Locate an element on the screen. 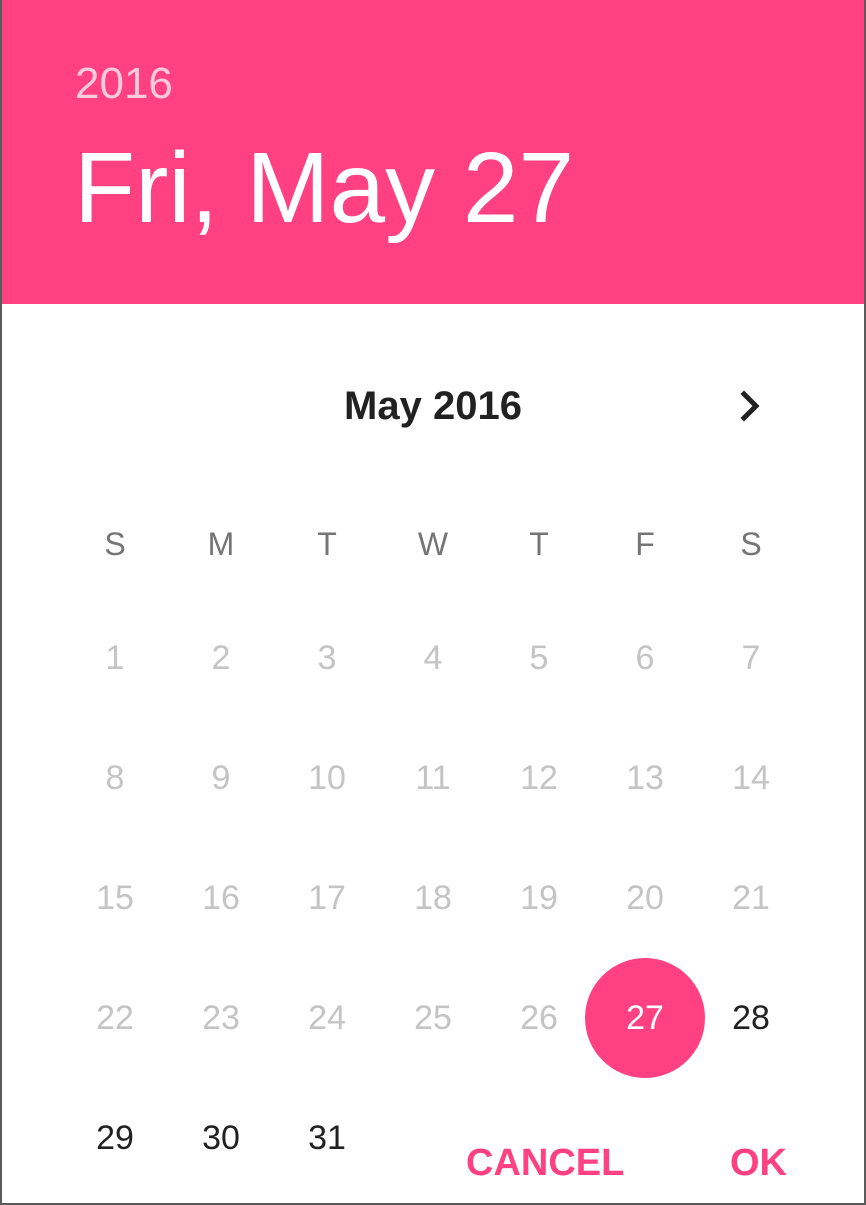 Image resolution: width=866 pixels, height=1205 pixels. day-number: 15 is located at coordinates (115, 898).